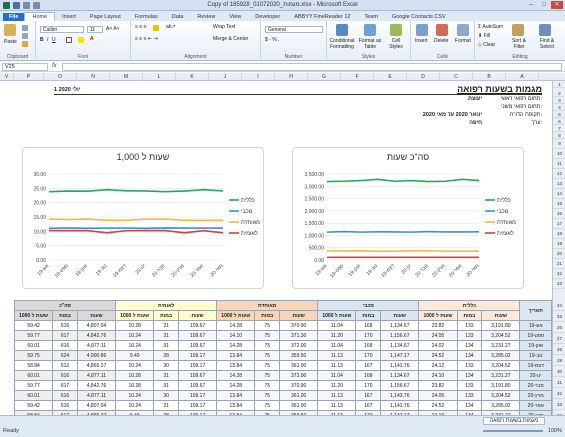  What do you see at coordinates (69, 40) in the screenshot?
I see `borders-icon` at bounding box center [69, 40].